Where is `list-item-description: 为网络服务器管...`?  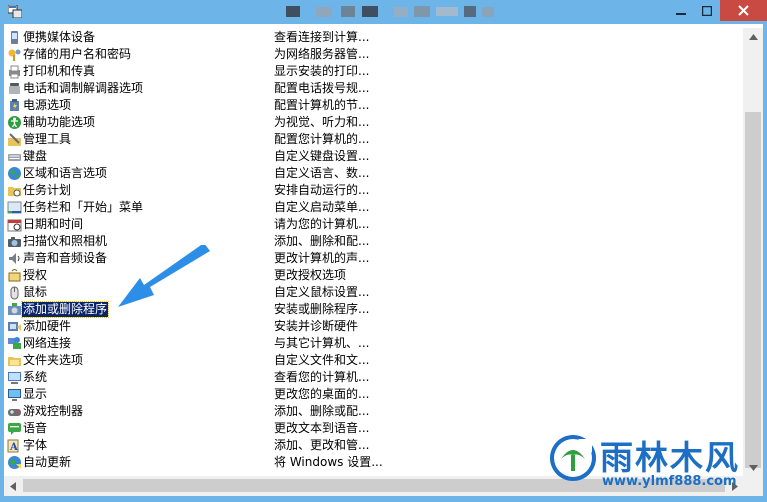 list-item-description: 为网络服务器管... is located at coordinates (322, 54).